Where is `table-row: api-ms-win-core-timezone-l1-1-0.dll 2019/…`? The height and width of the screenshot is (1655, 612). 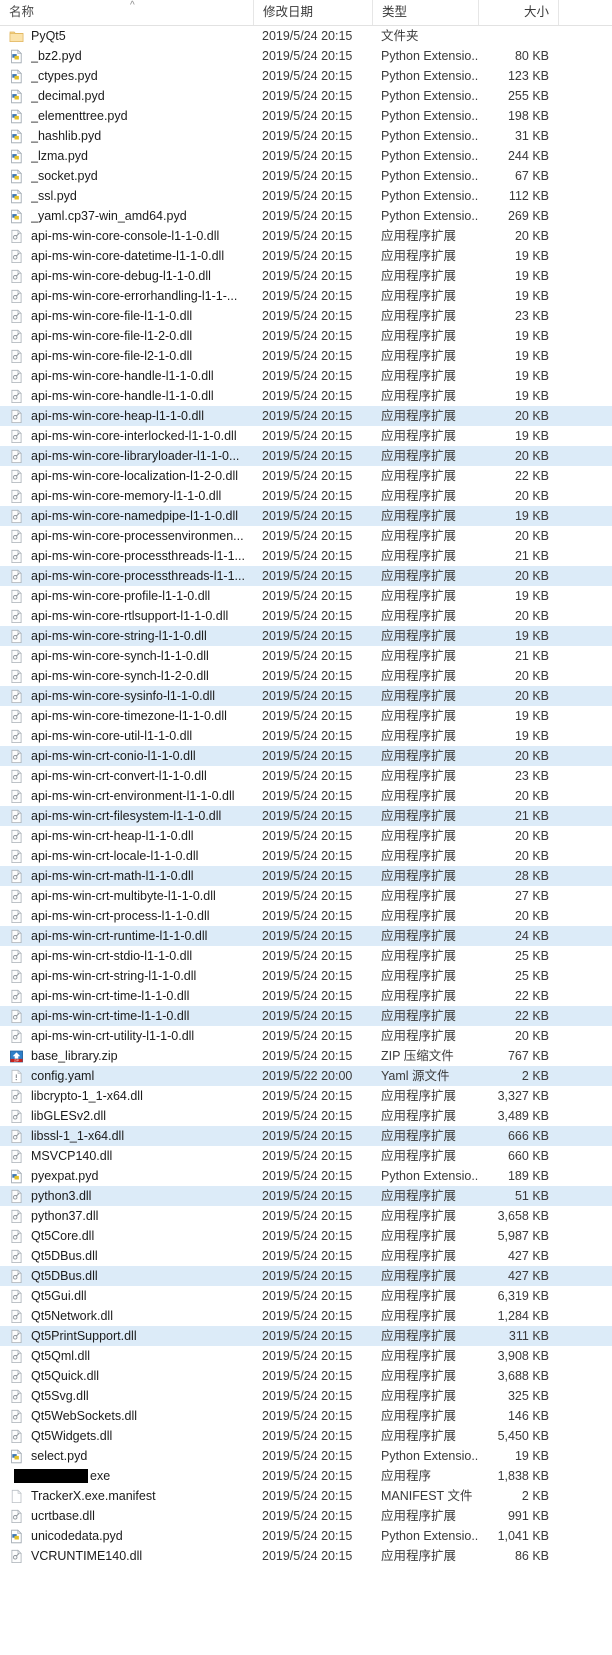 table-row: api-ms-win-core-timezone-l1-1-0.dll 2019/… is located at coordinates (306, 716).